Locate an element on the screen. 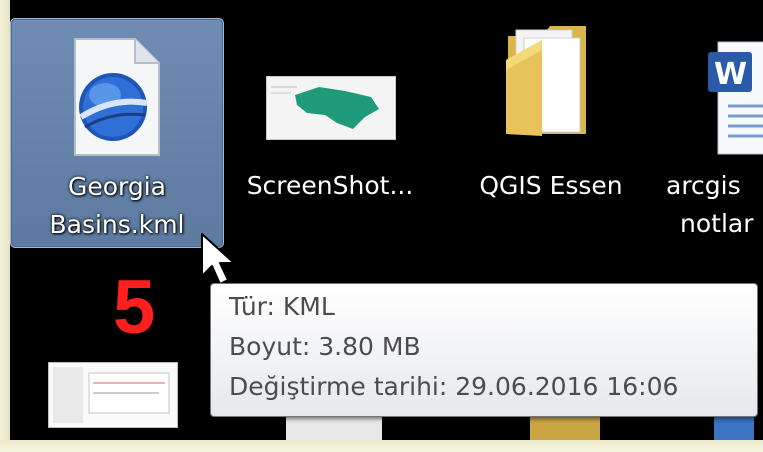  google-earth-kml-file-icon is located at coordinates (117, 97).